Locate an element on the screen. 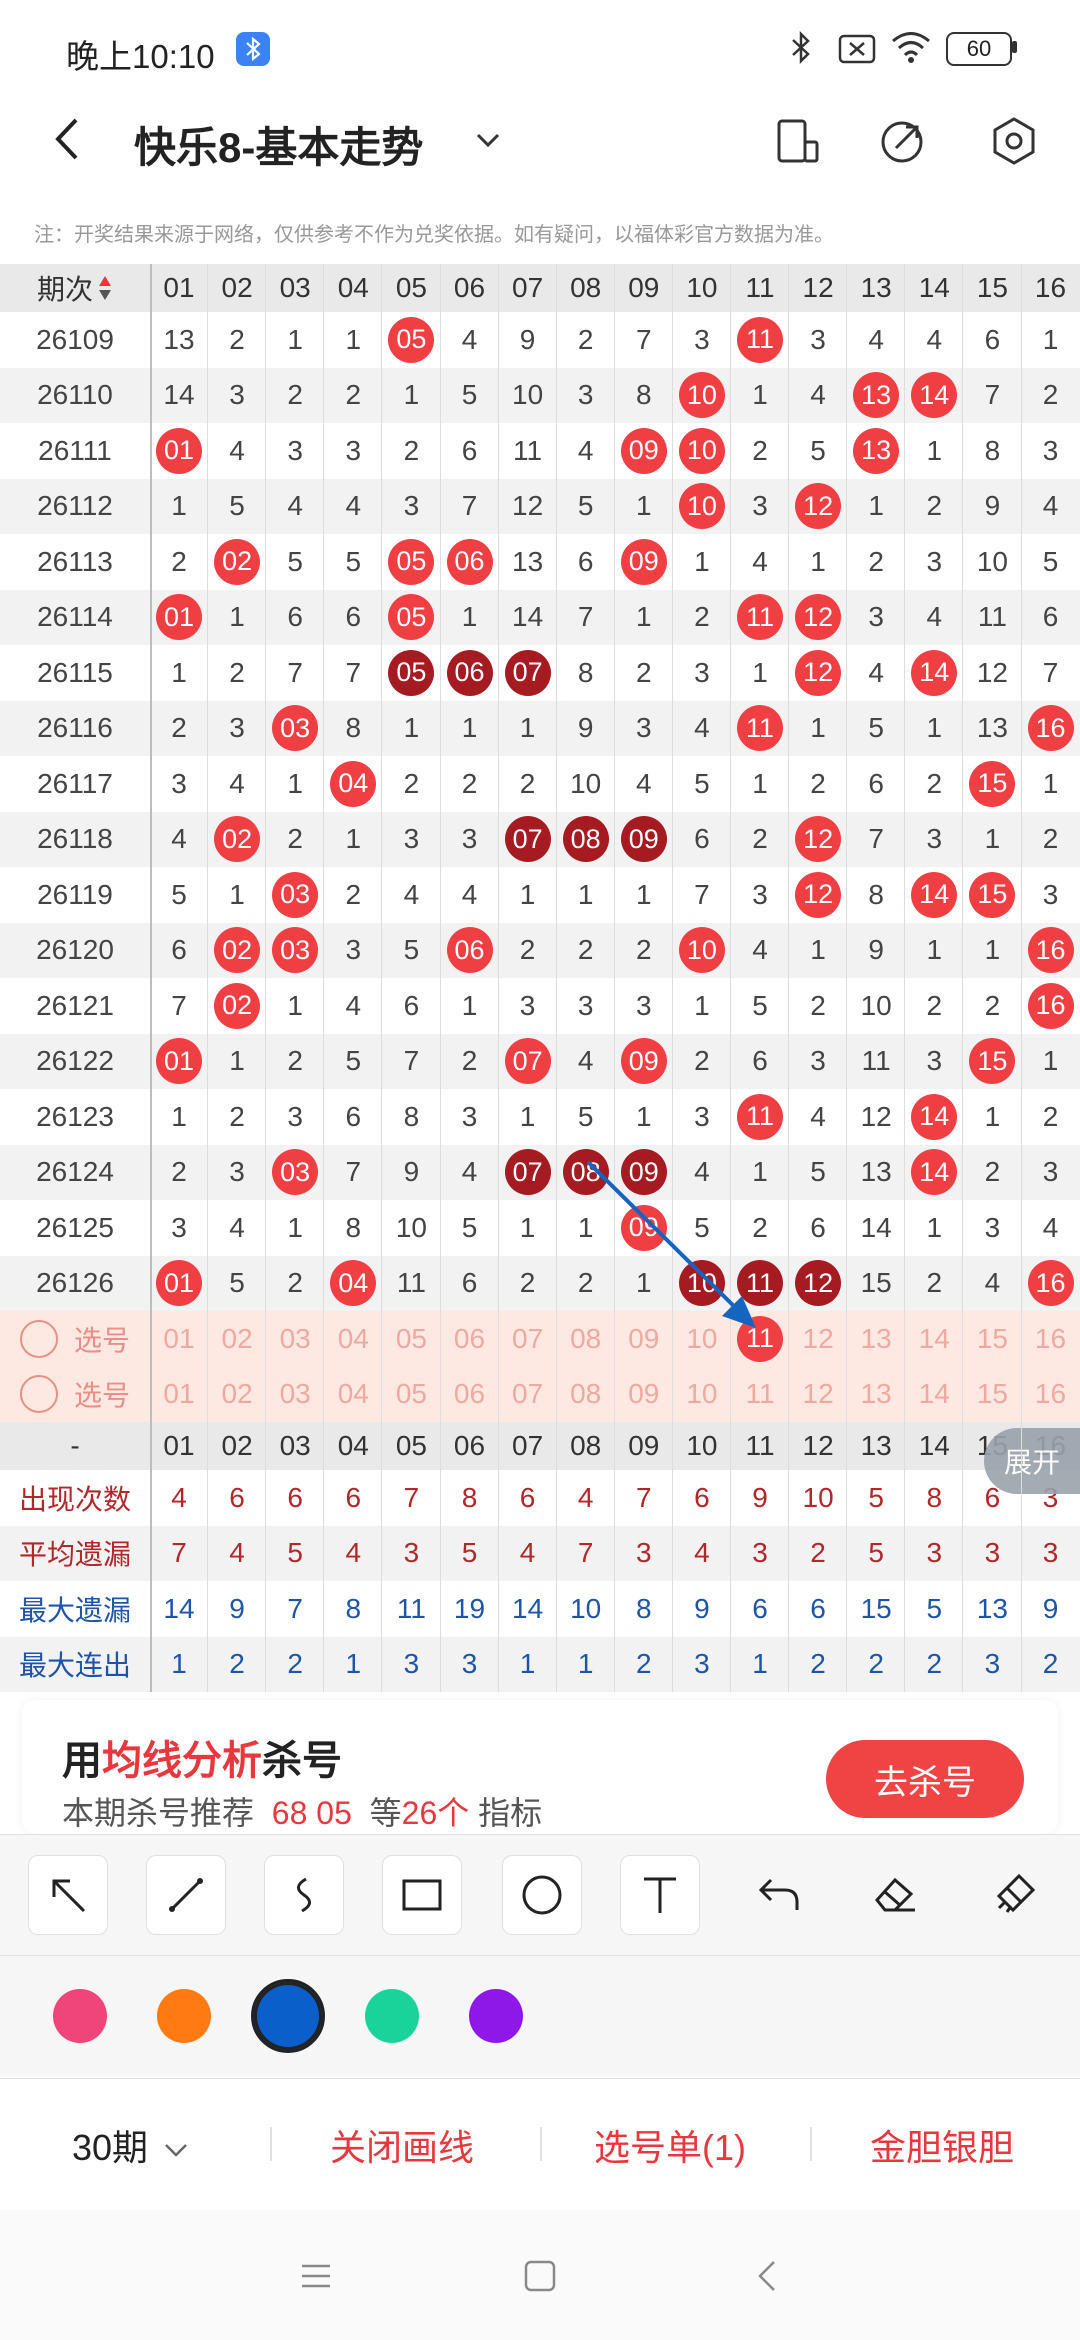 The width and height of the screenshot is (1080, 2340). column-header: 10 is located at coordinates (702, 288).